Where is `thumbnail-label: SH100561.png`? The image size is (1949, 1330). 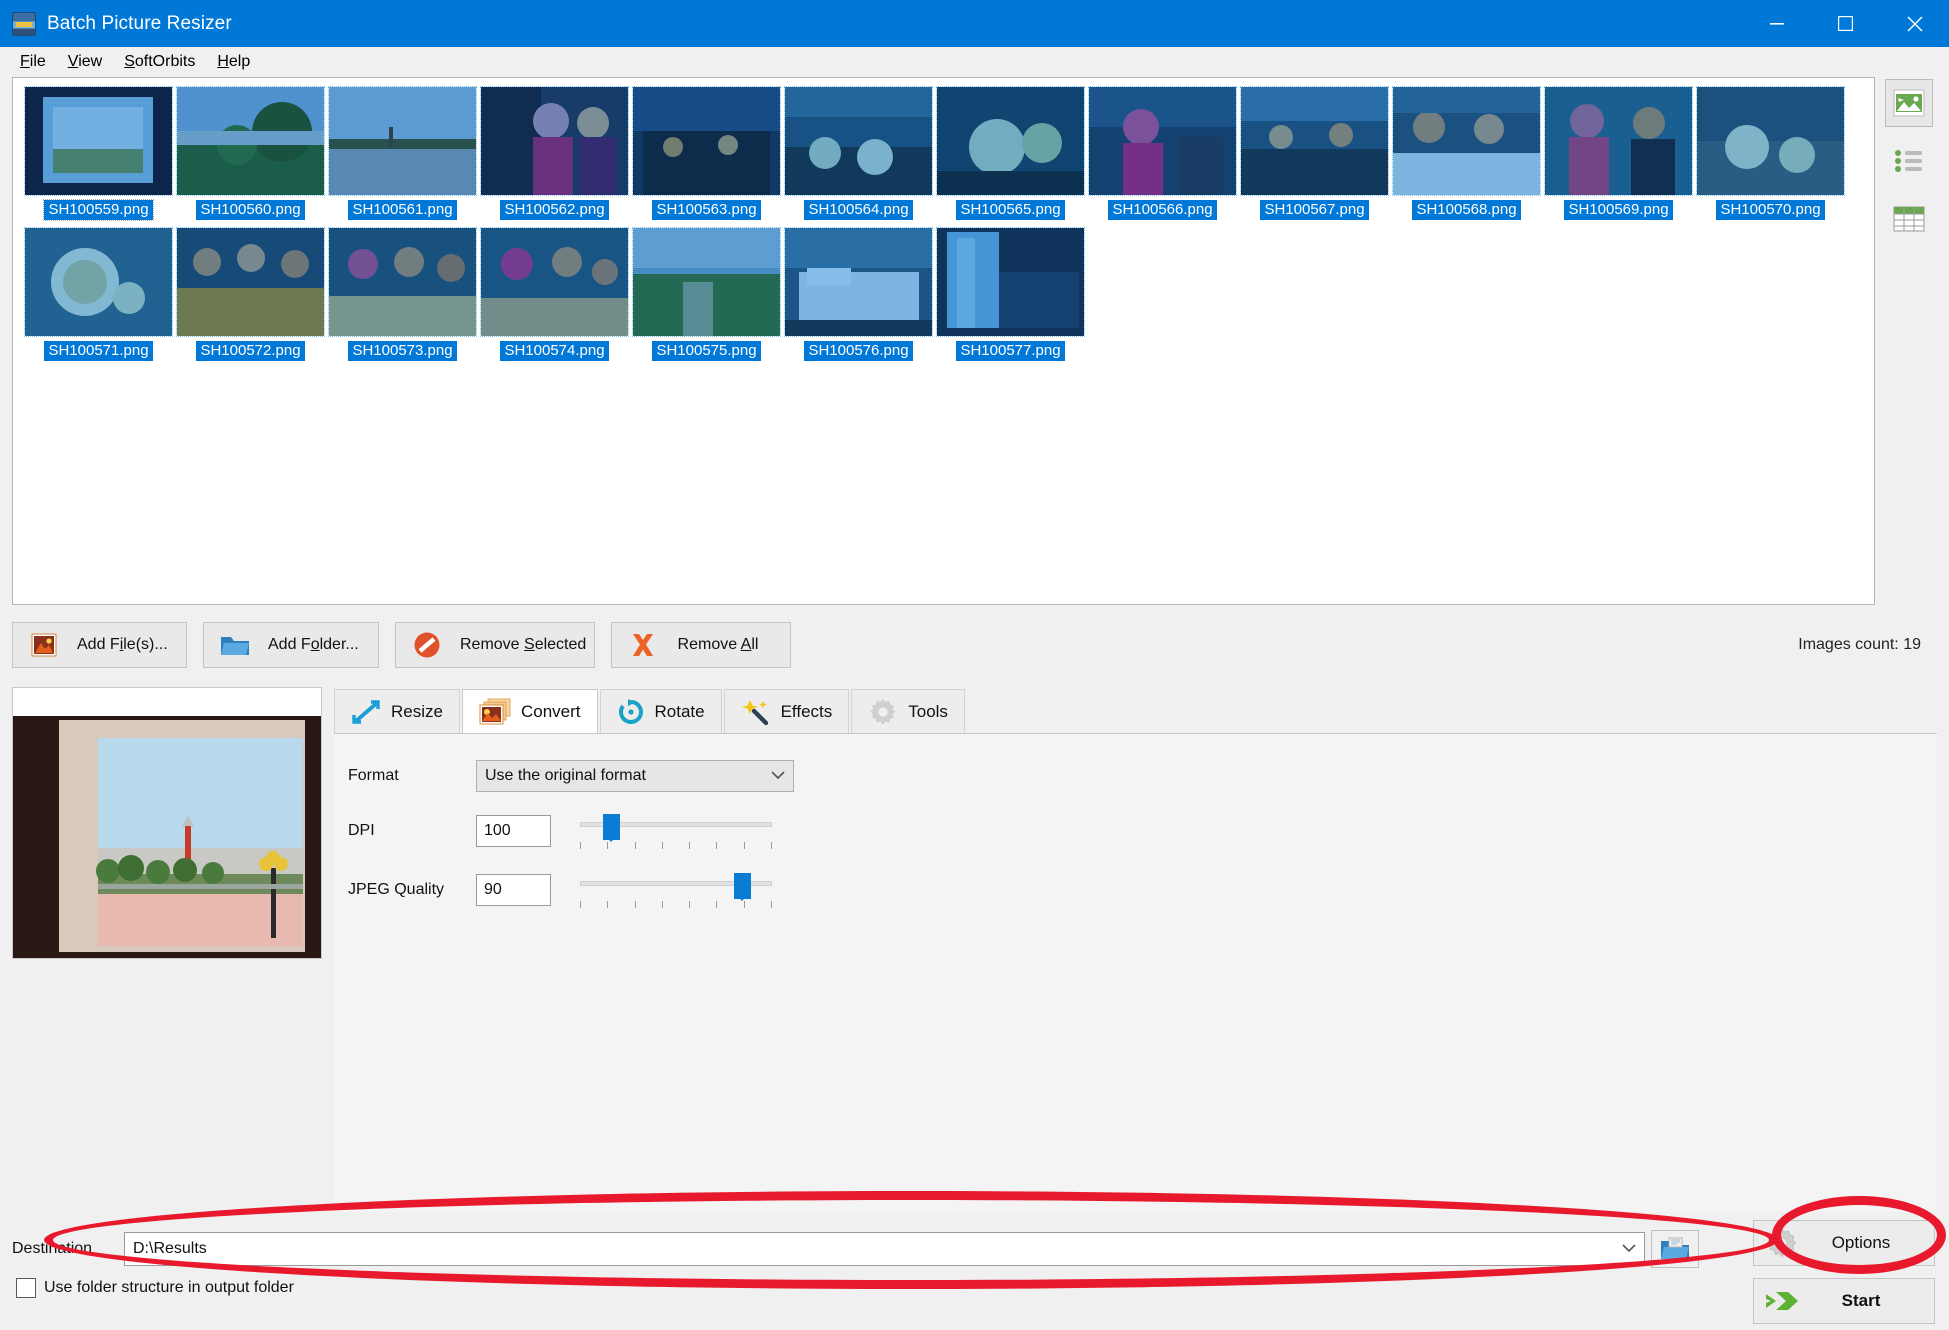 thumbnail-label: SH100561.png is located at coordinates (402, 210).